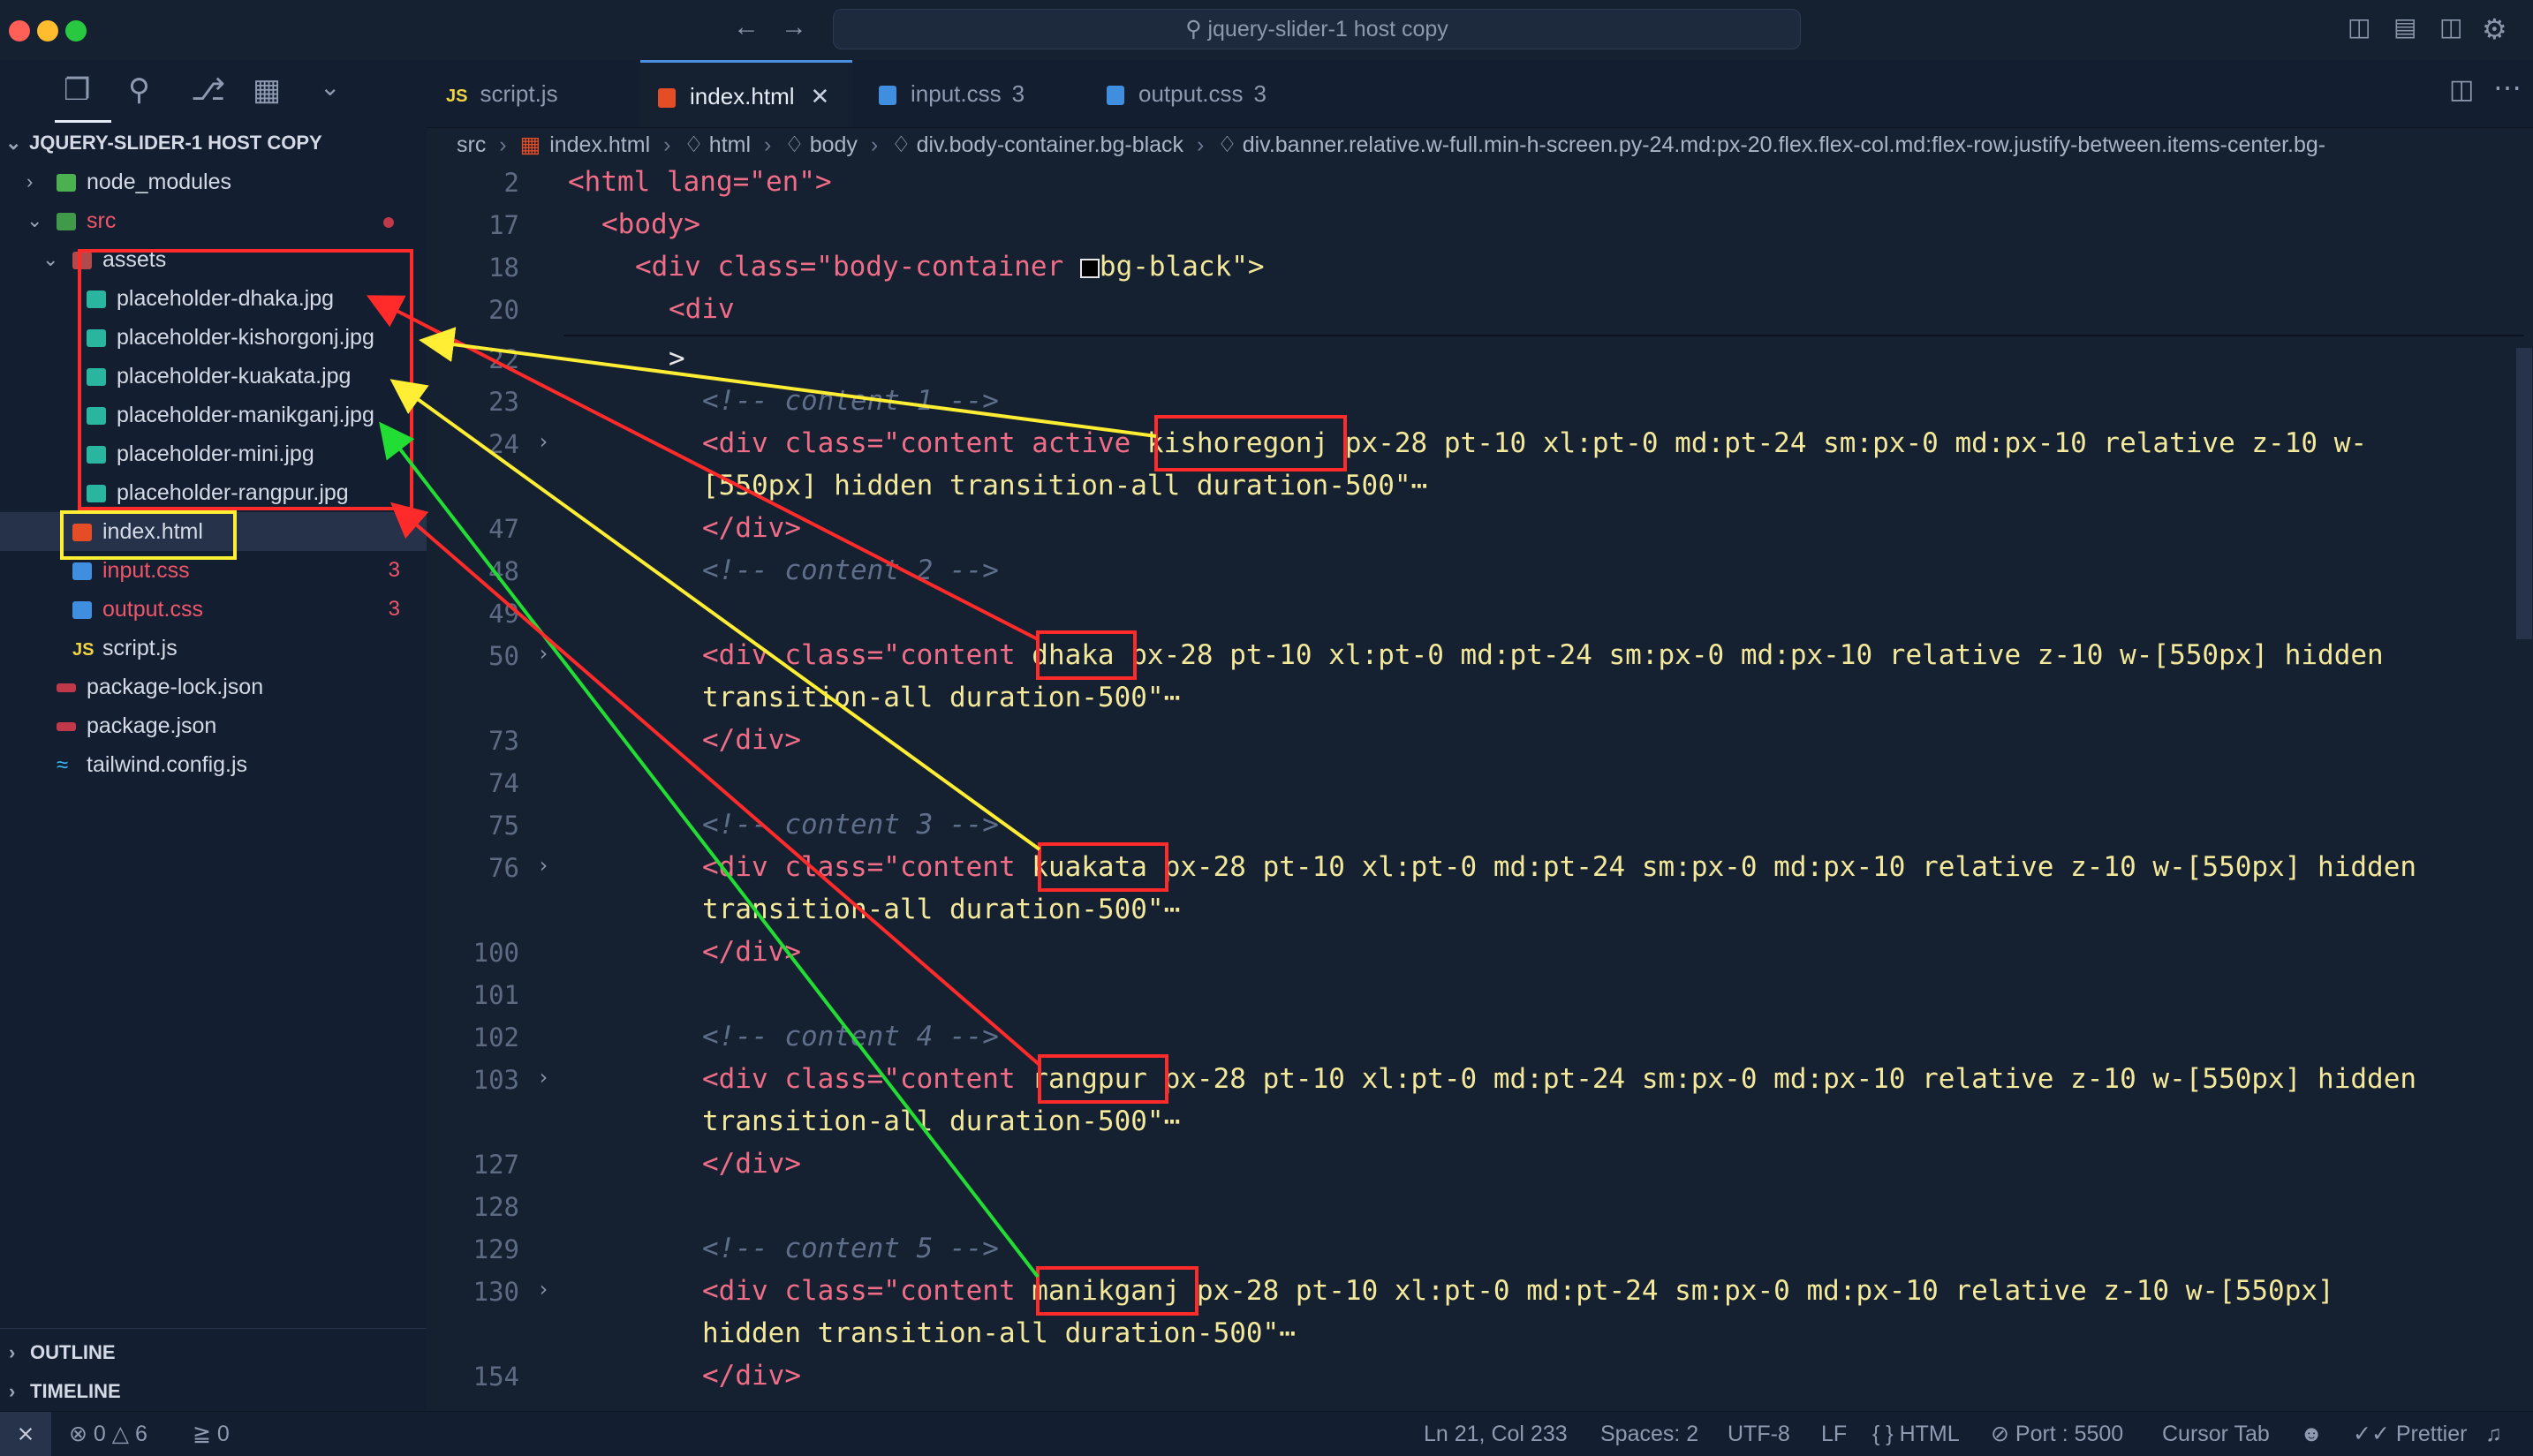 Image resolution: width=2533 pixels, height=1456 pixels. Describe the element at coordinates (2069, 1434) in the screenshot. I see `port-label: Port : 5500` at that location.